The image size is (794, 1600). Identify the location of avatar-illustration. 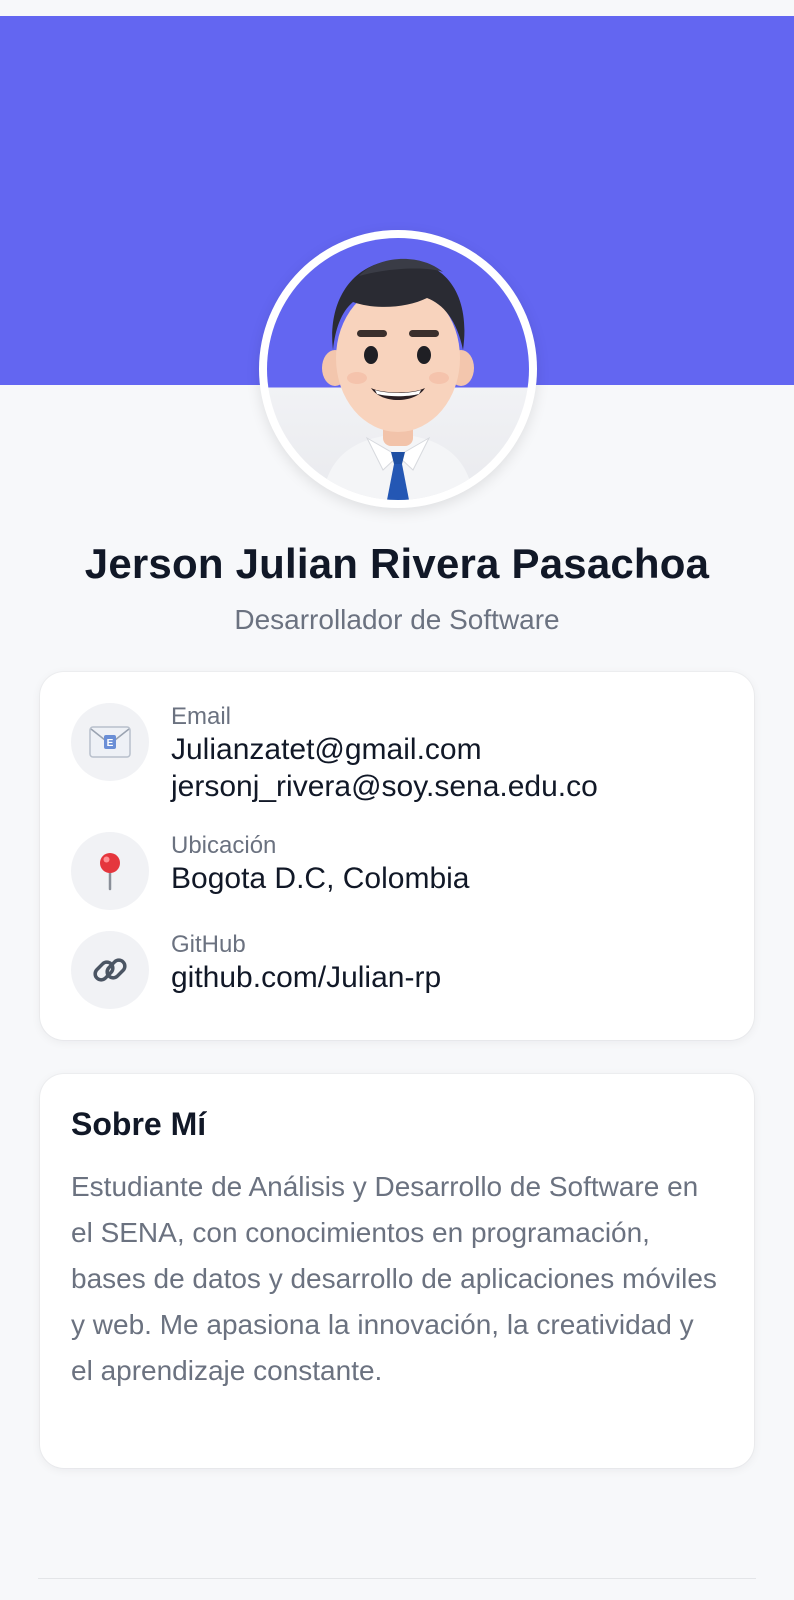
(398, 379).